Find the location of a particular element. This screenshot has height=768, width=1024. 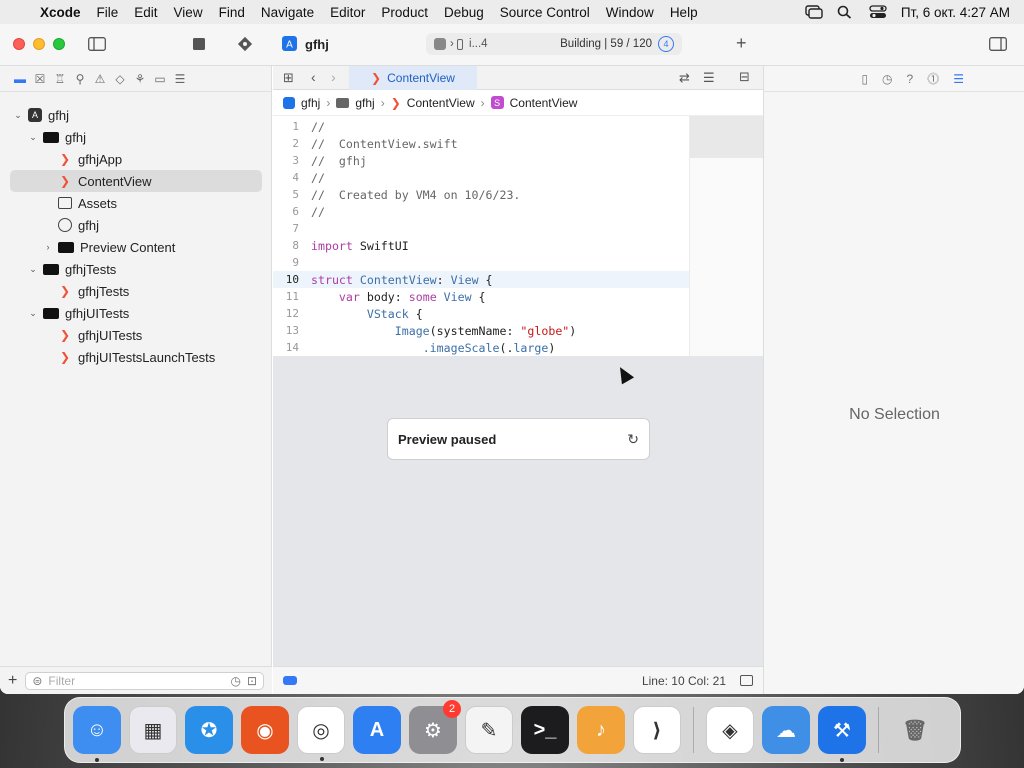

menu-file: File is located at coordinates (113, 12).